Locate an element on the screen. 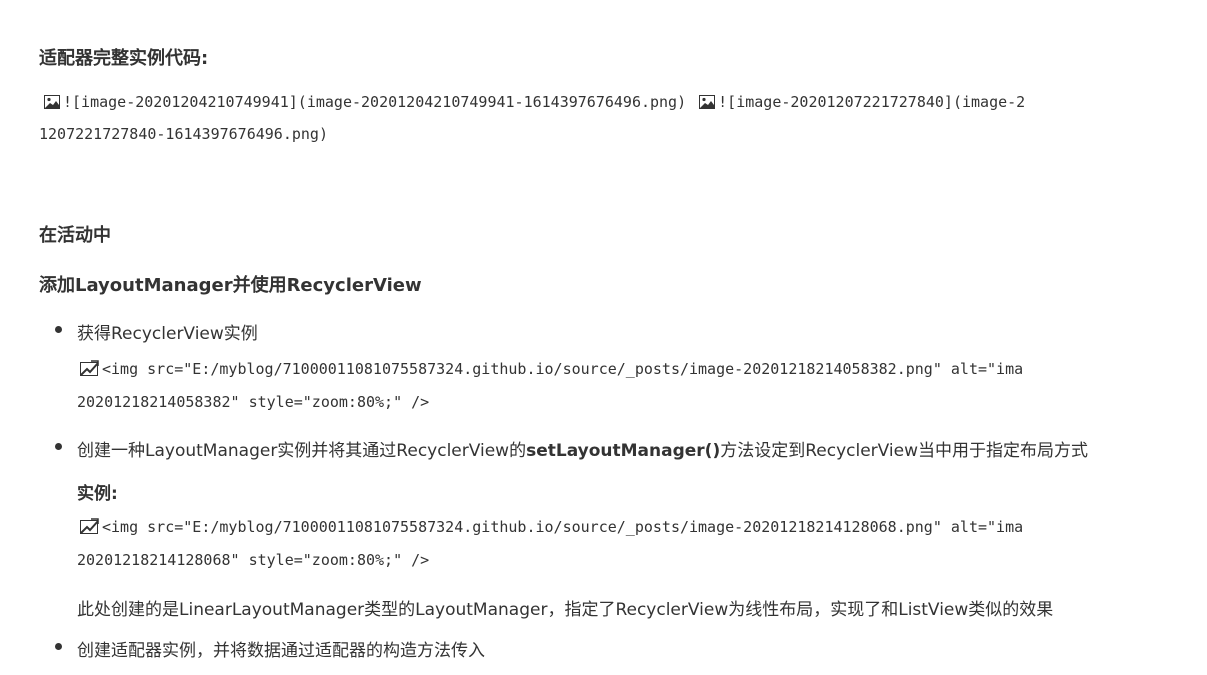 The height and width of the screenshot is (675, 1207). img-code-text: 20201218214058382" style="zoom:80%;" /> is located at coordinates (253, 402).